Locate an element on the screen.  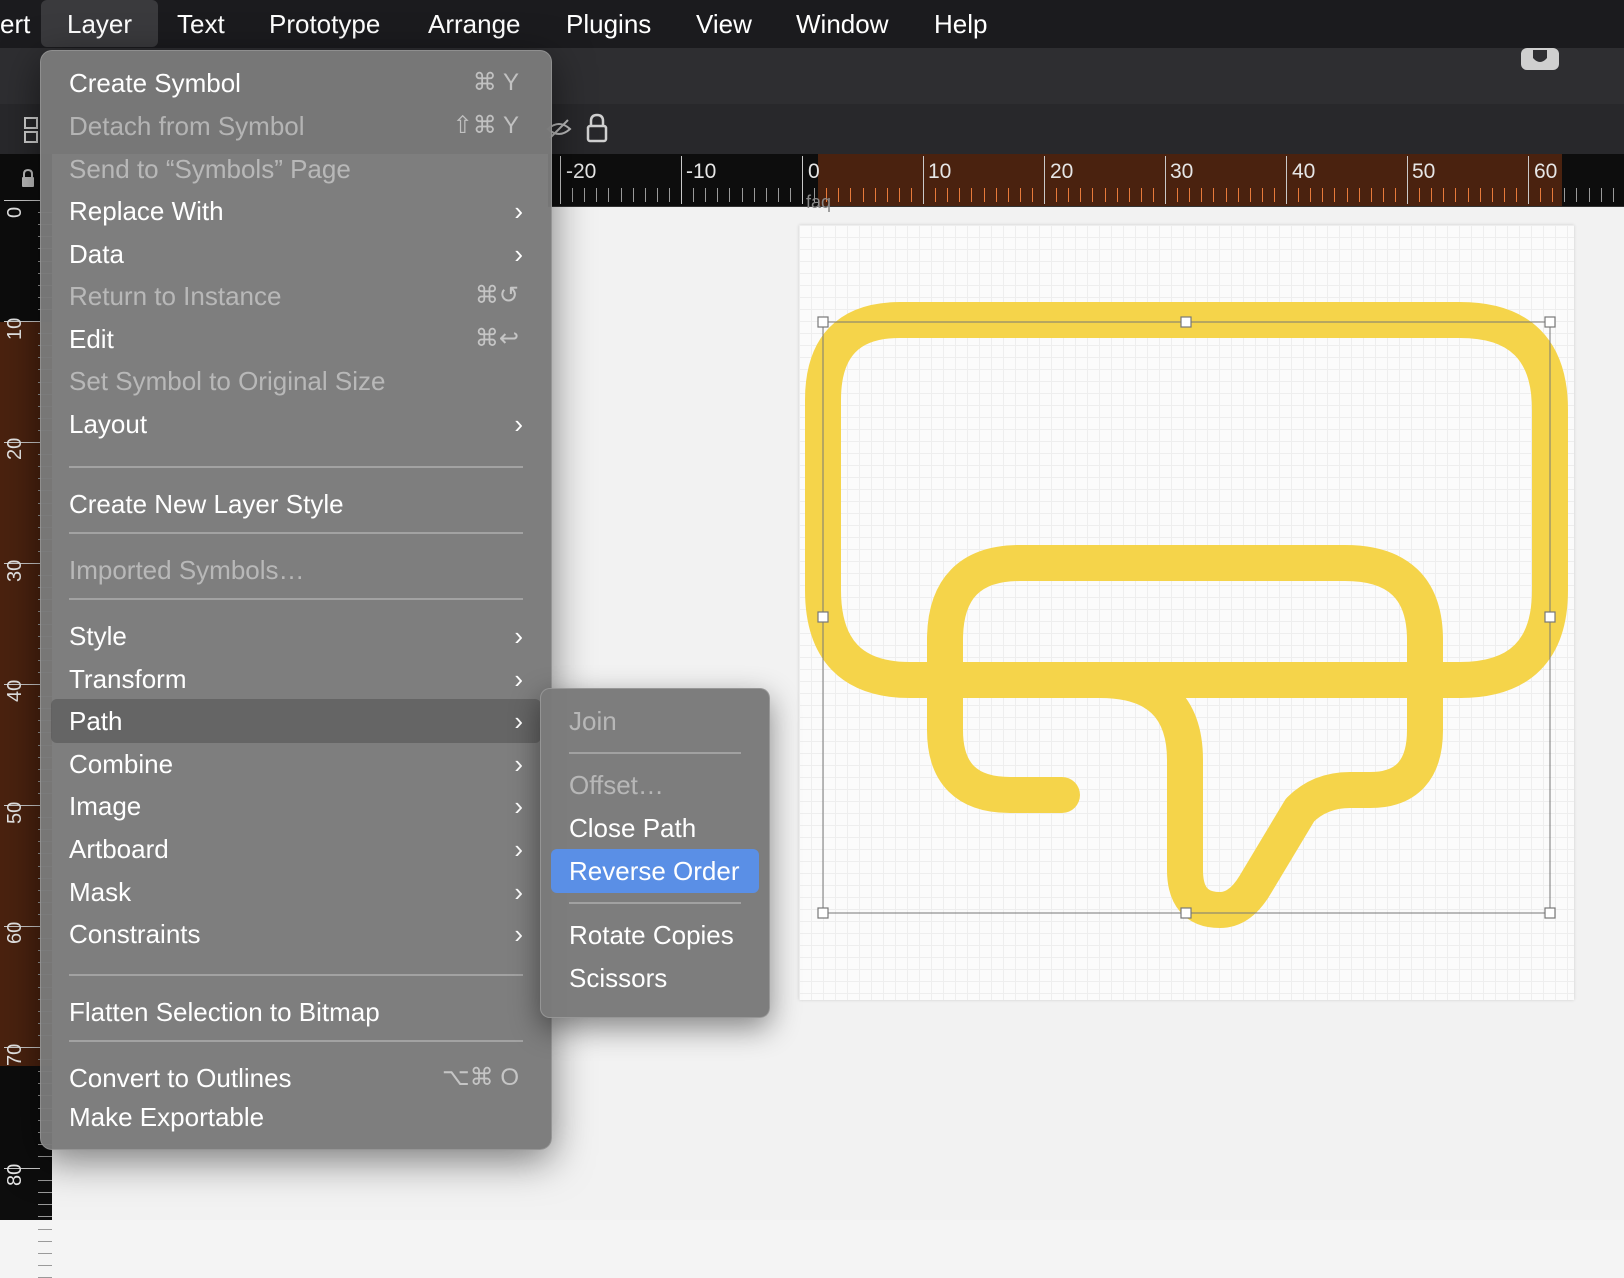
menu-item-label: Return to Instance is located at coordinates (175, 296).